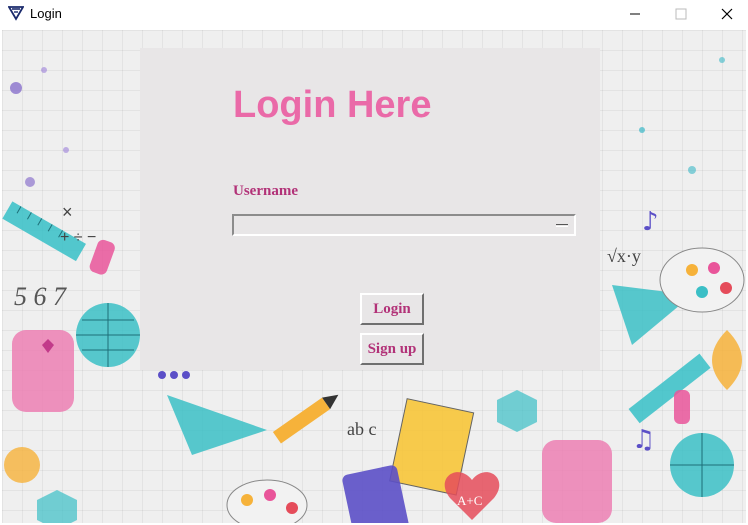 Image resolution: width=748 pixels, height=525 pixels. I want to click on username-label: Username, so click(265, 191).